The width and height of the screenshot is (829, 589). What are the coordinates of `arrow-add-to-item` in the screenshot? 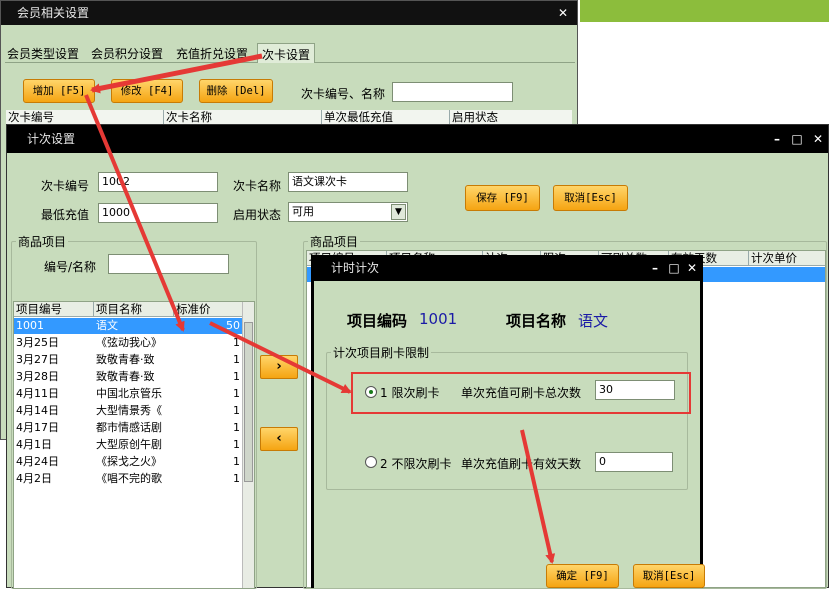 It's located at (134, 213).